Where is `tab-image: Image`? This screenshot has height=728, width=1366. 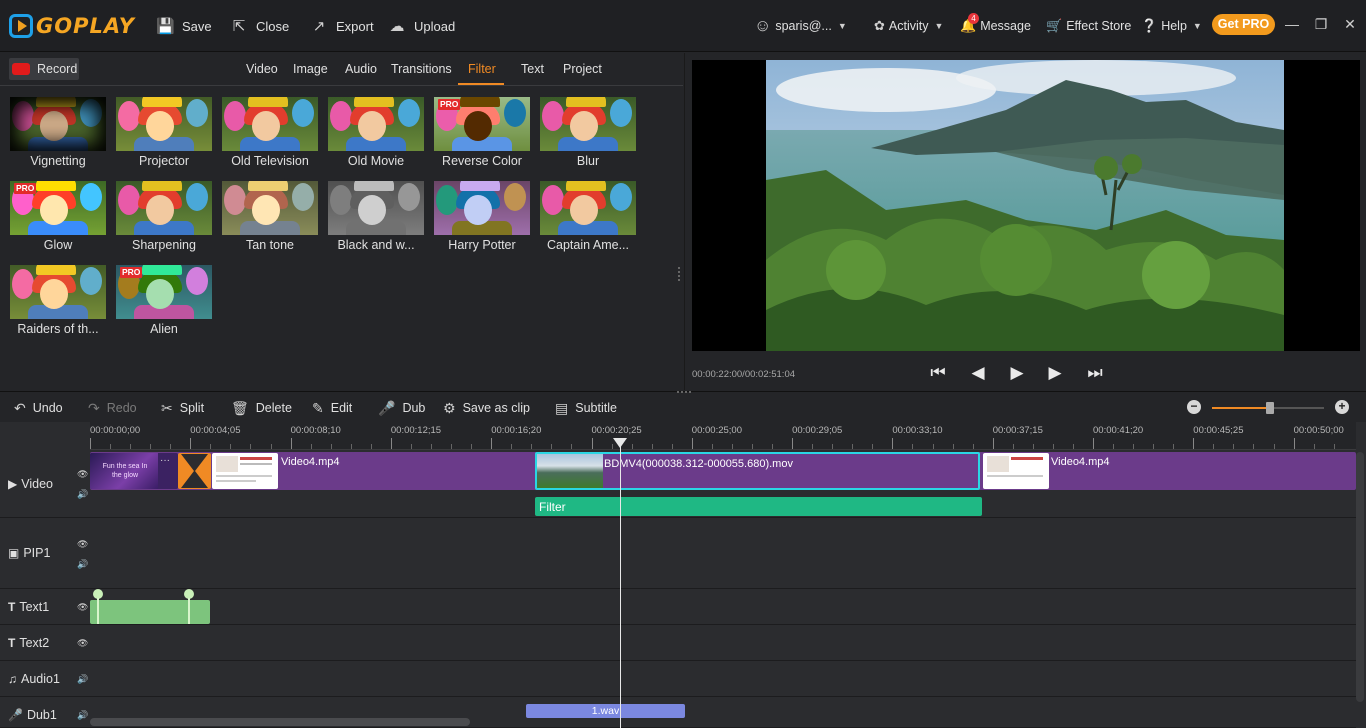 tab-image: Image is located at coordinates (310, 69).